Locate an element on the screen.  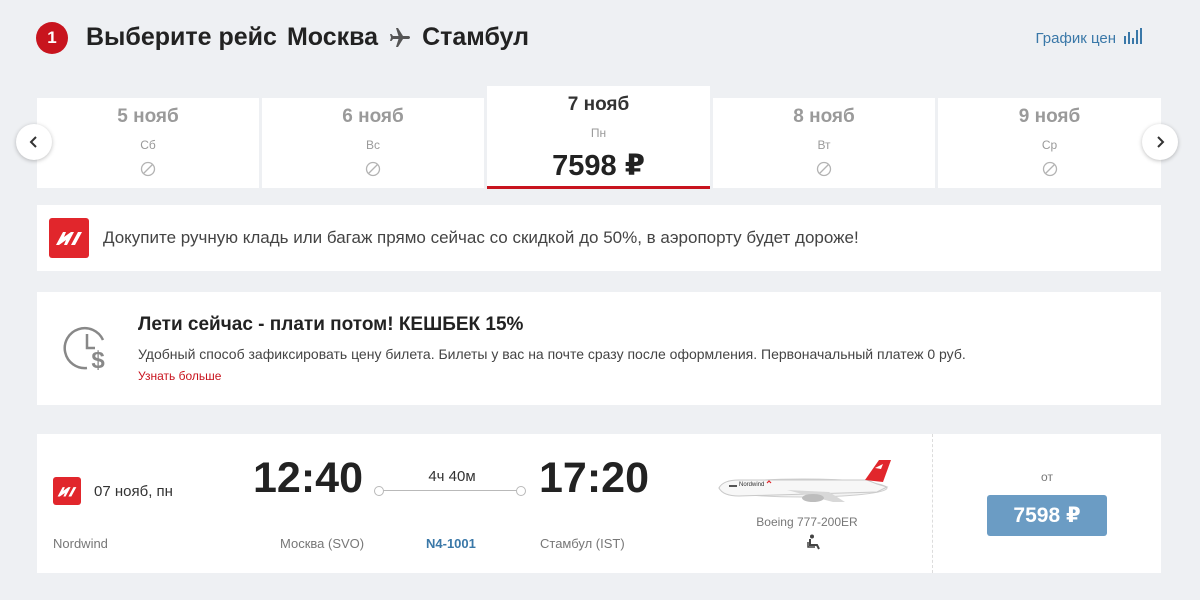
date-option: 5 нояб Сб is located at coordinates (148, 143).